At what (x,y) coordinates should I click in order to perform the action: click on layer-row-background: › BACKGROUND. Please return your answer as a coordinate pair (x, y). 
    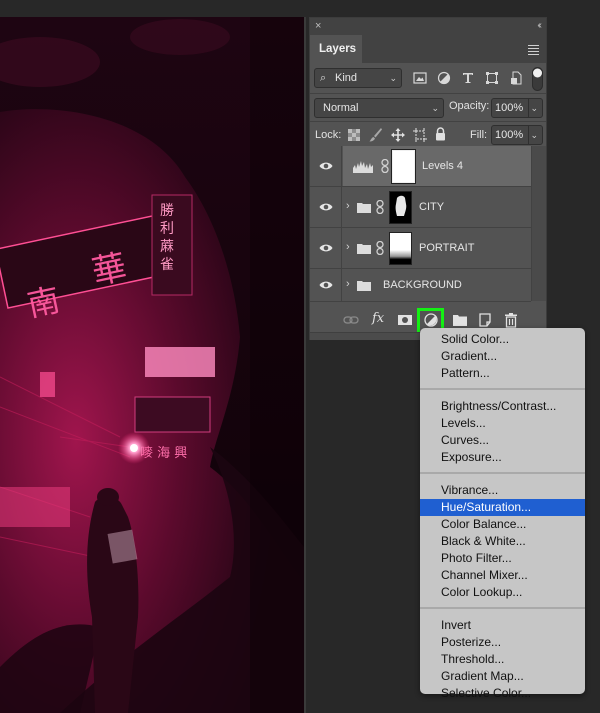
    Looking at the image, I should click on (420, 285).